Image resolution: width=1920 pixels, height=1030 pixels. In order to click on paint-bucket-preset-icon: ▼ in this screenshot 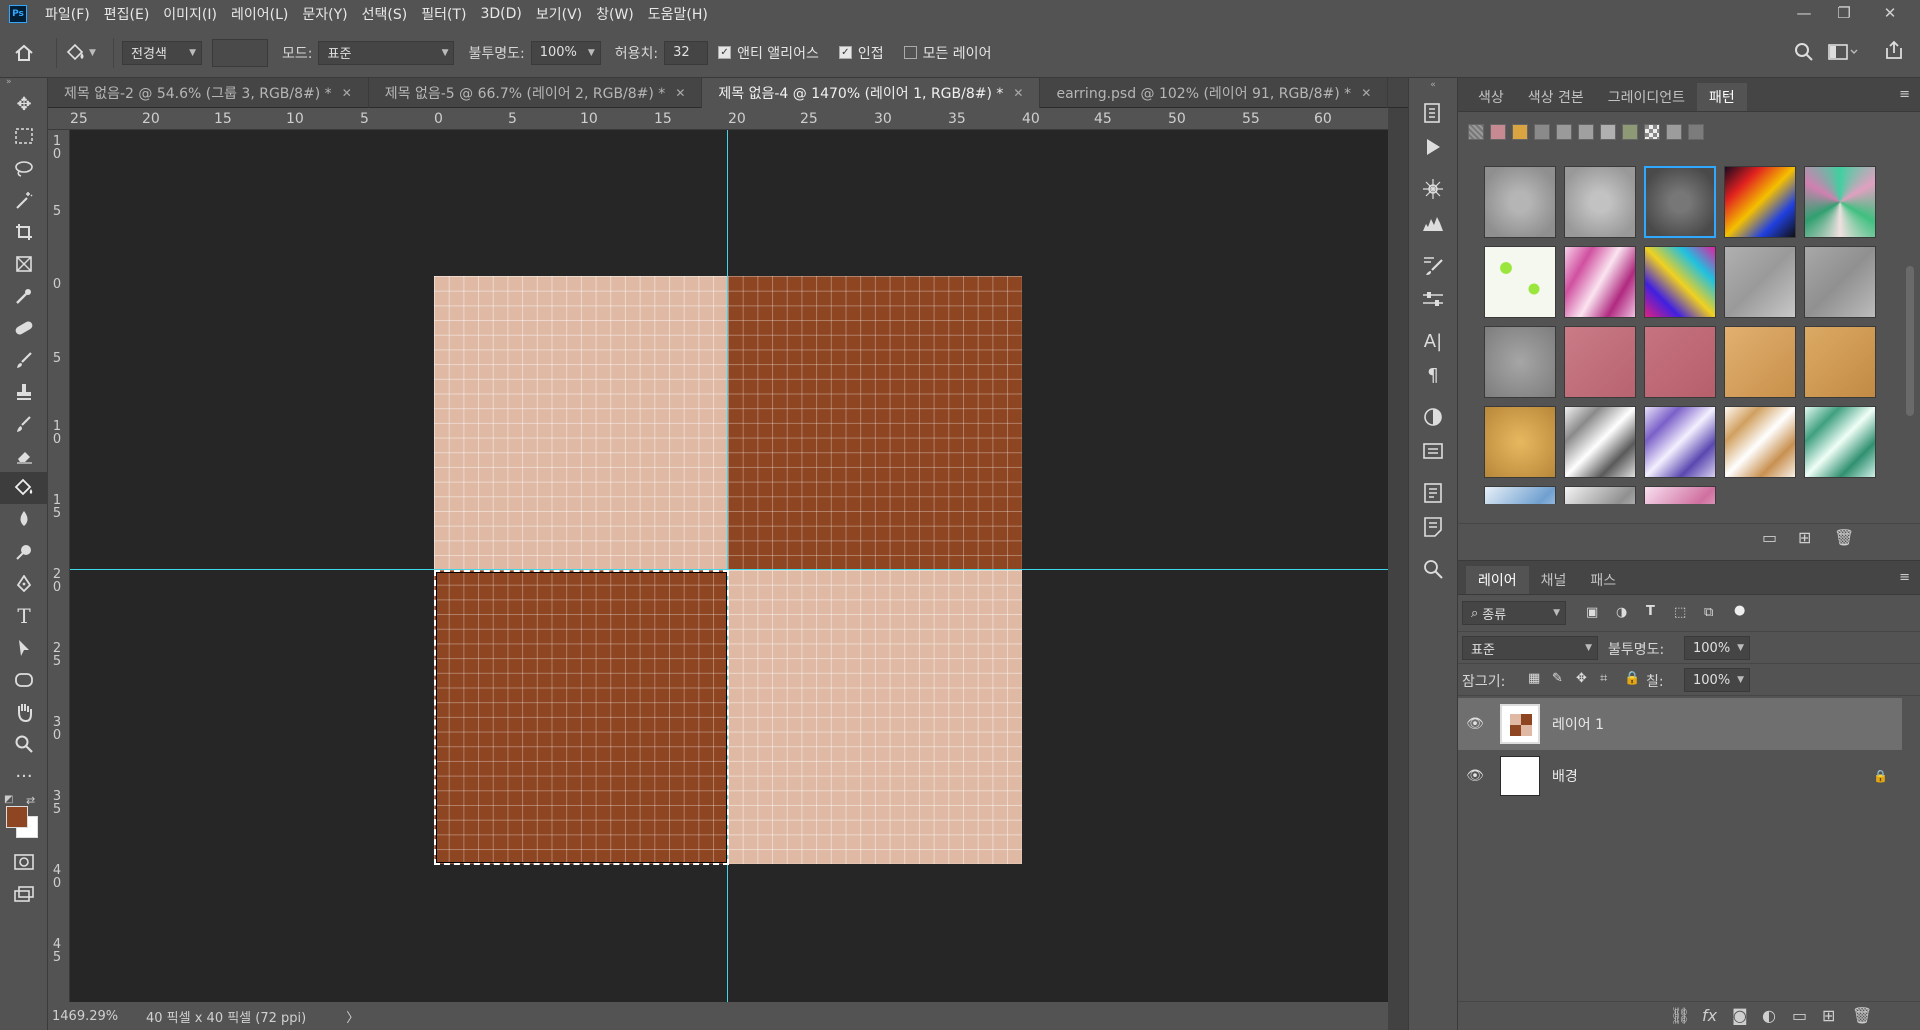, I will do `click(85, 53)`.